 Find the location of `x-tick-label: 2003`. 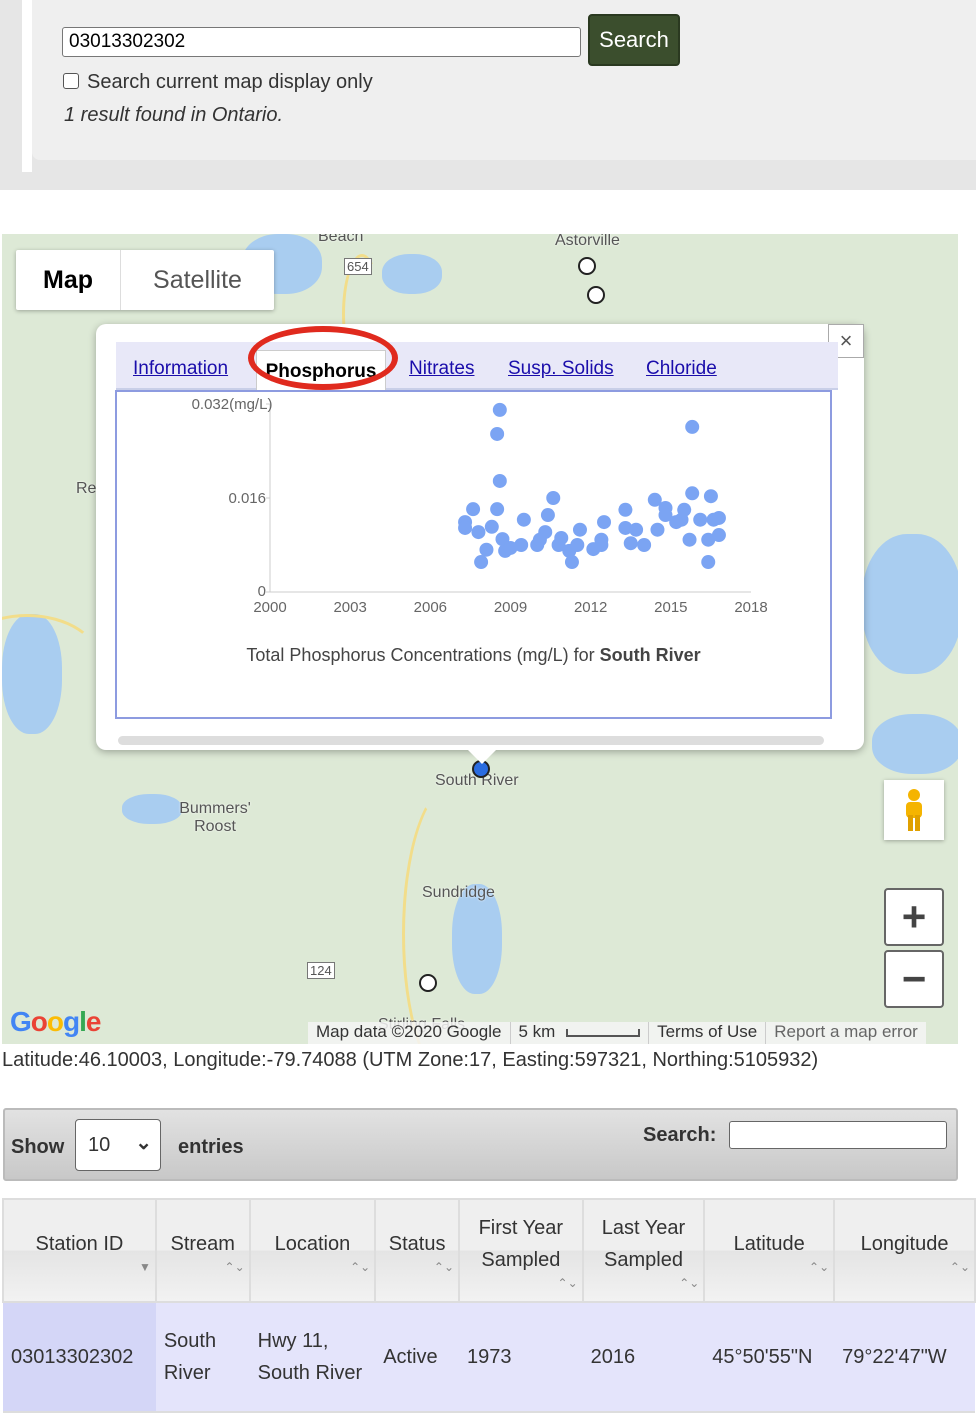

x-tick-label: 2003 is located at coordinates (349, 607).